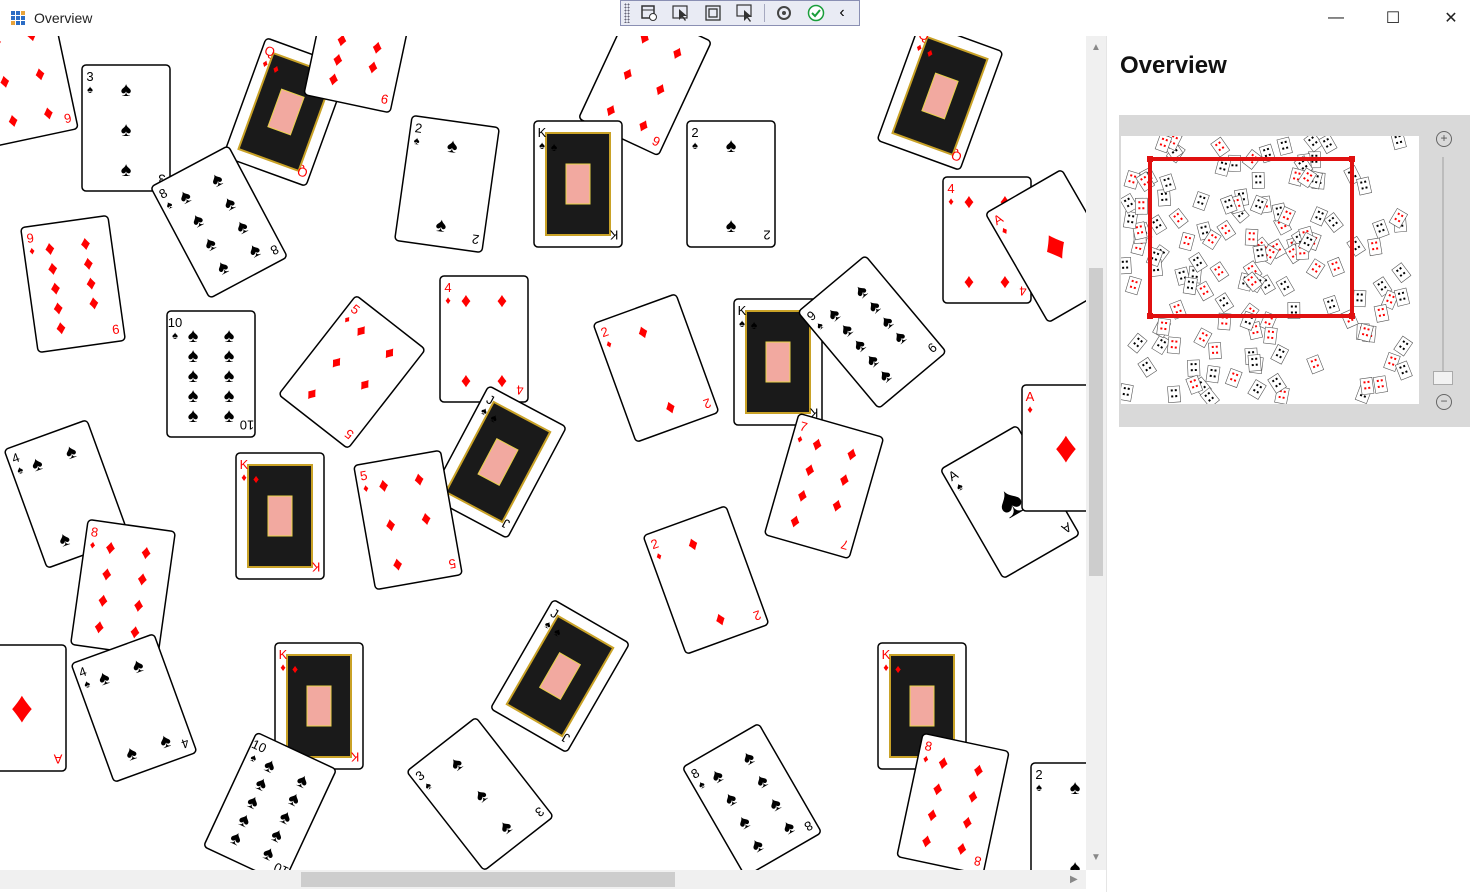 Image resolution: width=1481 pixels, height=892 pixels. What do you see at coordinates (1336, 18) in the screenshot?
I see `minimize-button: —` at bounding box center [1336, 18].